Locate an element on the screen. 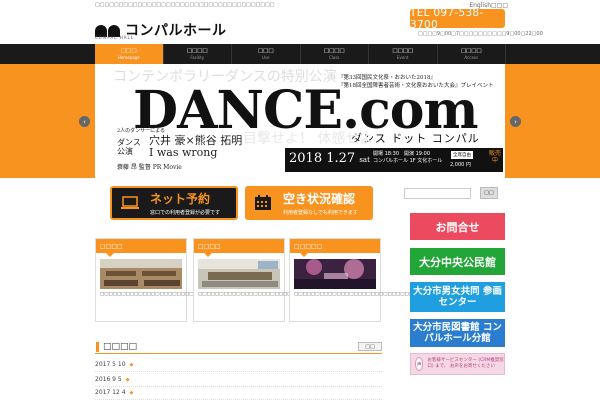 The image size is (600, 400). logo-text: コンパルホール is located at coordinates (176, 31).